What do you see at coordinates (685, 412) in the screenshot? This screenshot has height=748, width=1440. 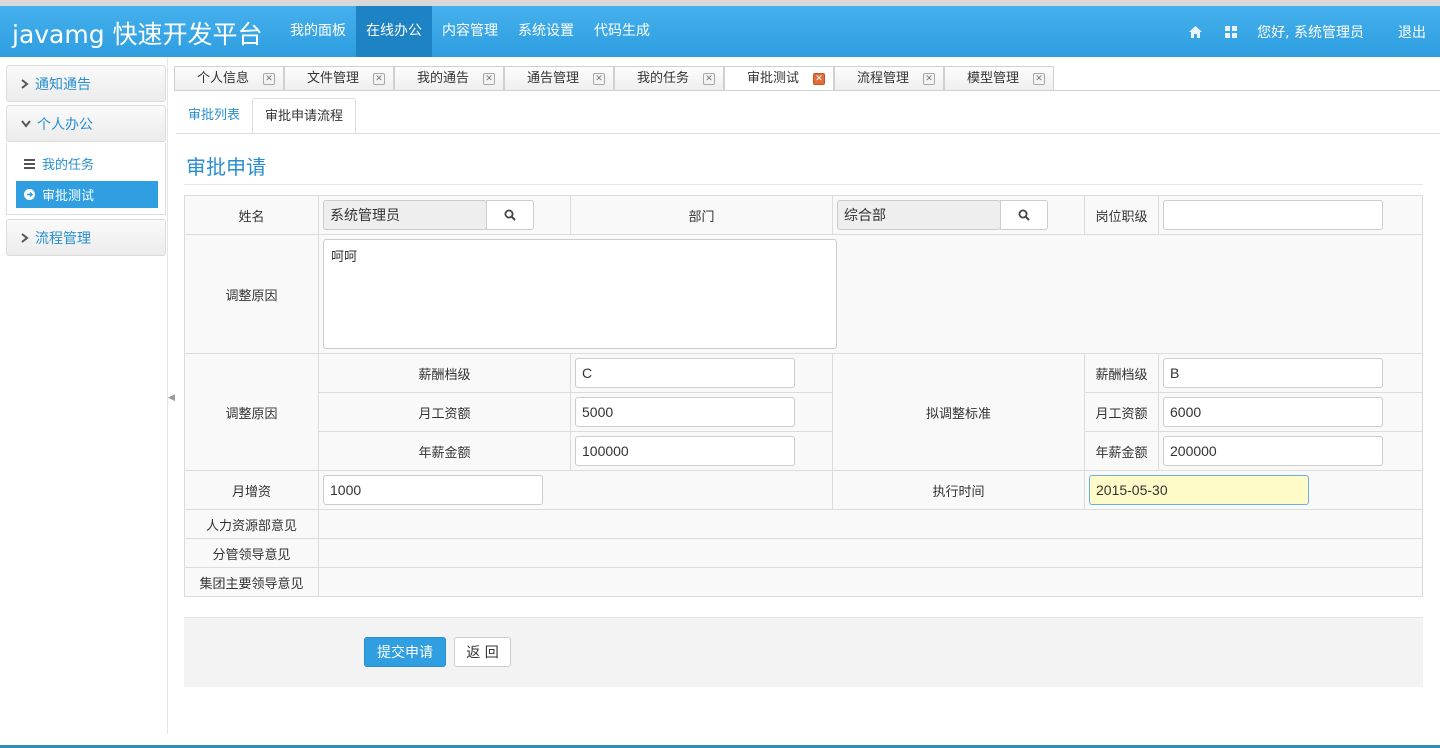 I see `current-monthly-input: 5000` at bounding box center [685, 412].